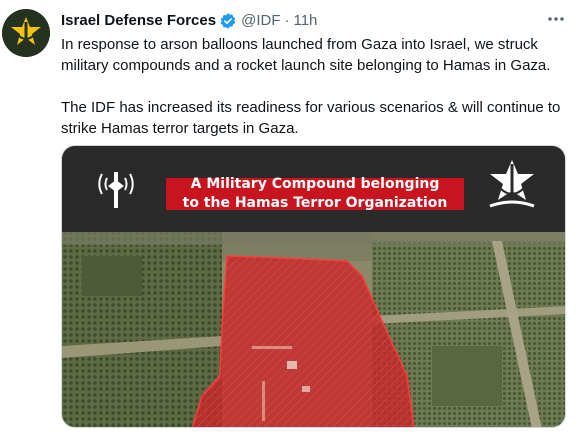 This screenshot has height=438, width=583. What do you see at coordinates (315, 184) in the screenshot?
I see `banner-line-1: A Military Compound belonging` at bounding box center [315, 184].